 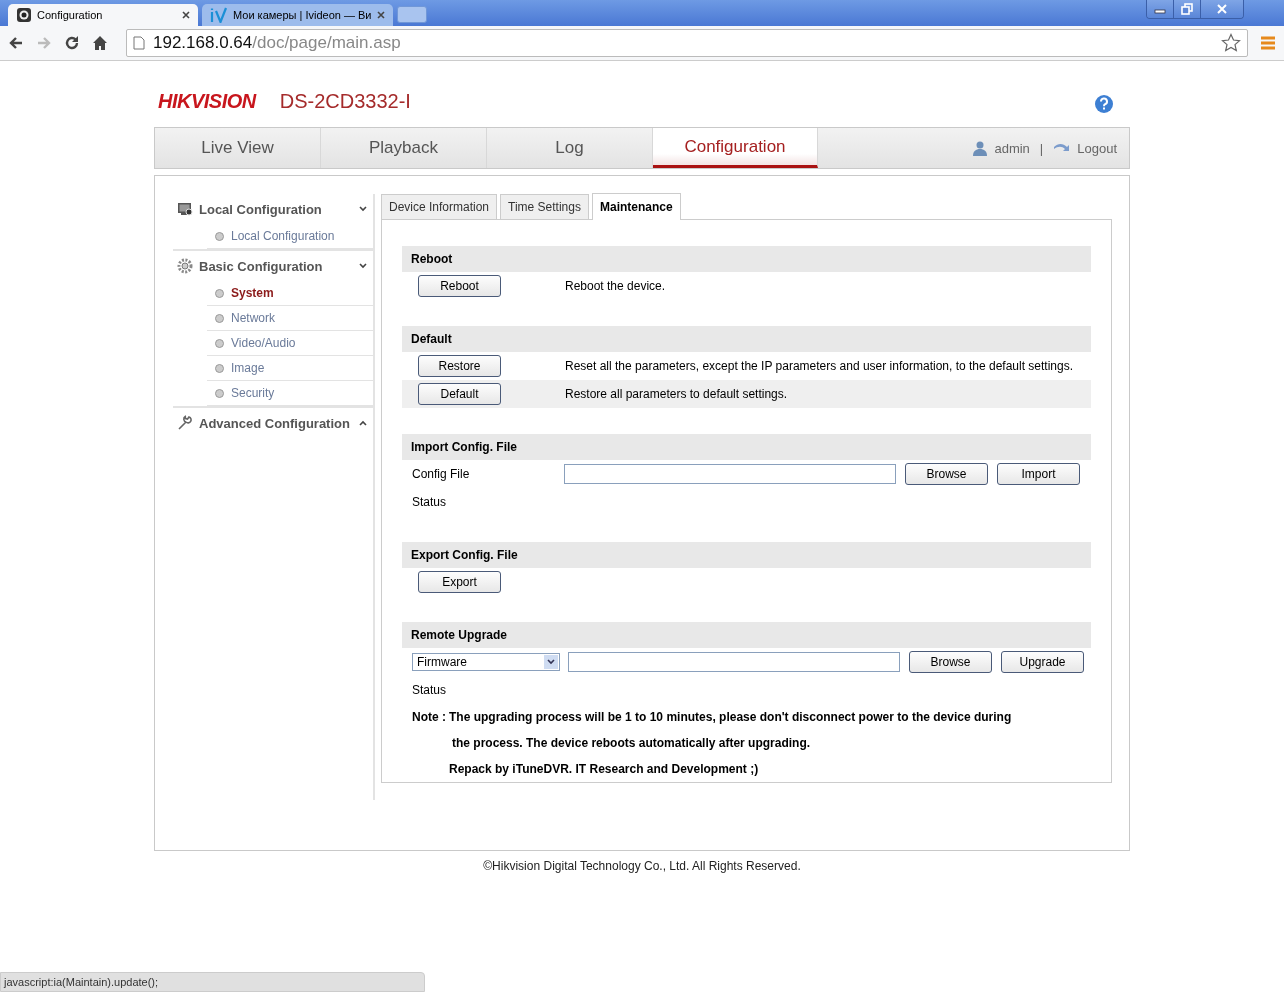 What do you see at coordinates (1160, 9) in the screenshot?
I see `minimize-button` at bounding box center [1160, 9].